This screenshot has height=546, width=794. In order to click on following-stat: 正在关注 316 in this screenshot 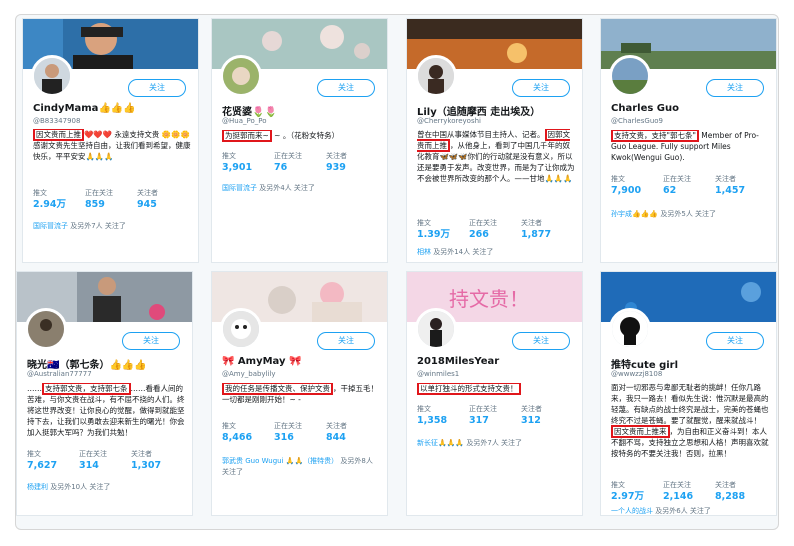, I will do `click(300, 433)`.